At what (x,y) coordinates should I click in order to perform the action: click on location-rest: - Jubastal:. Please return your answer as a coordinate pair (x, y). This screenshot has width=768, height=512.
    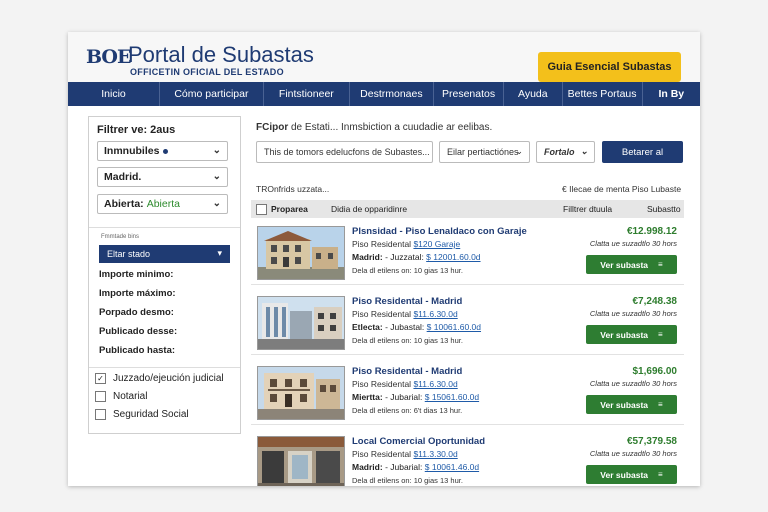
    Looking at the image, I should click on (404, 327).